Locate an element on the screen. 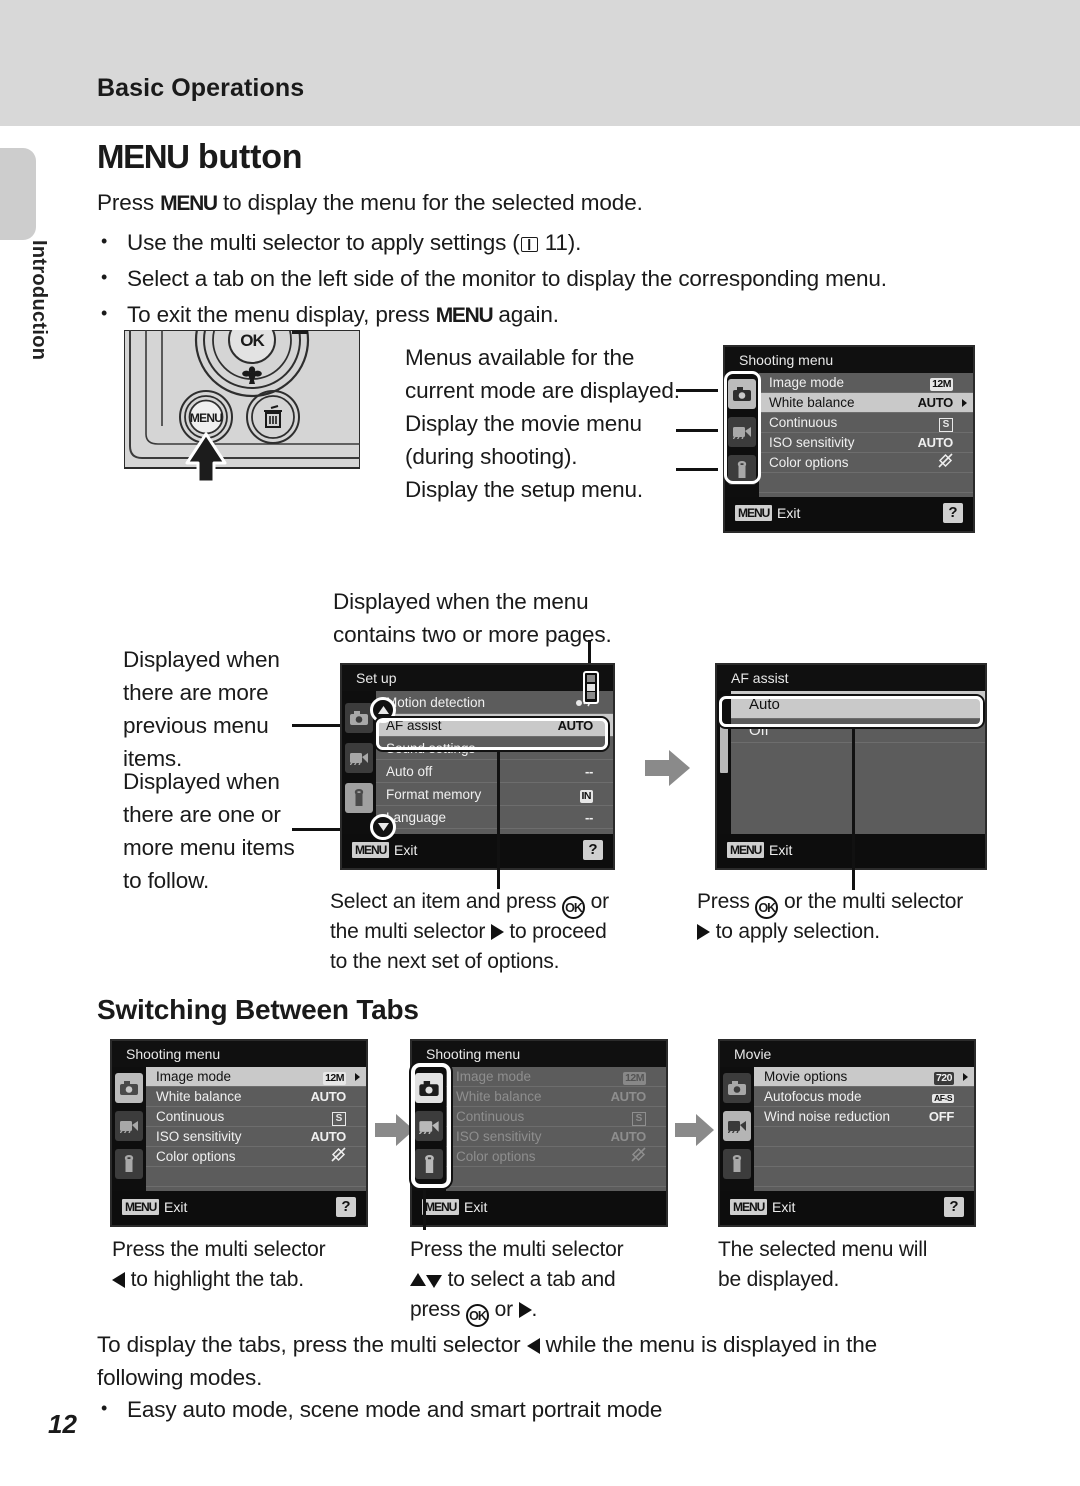 The height and width of the screenshot is (1486, 1080). caption-line: more menu items is located at coordinates (209, 847).